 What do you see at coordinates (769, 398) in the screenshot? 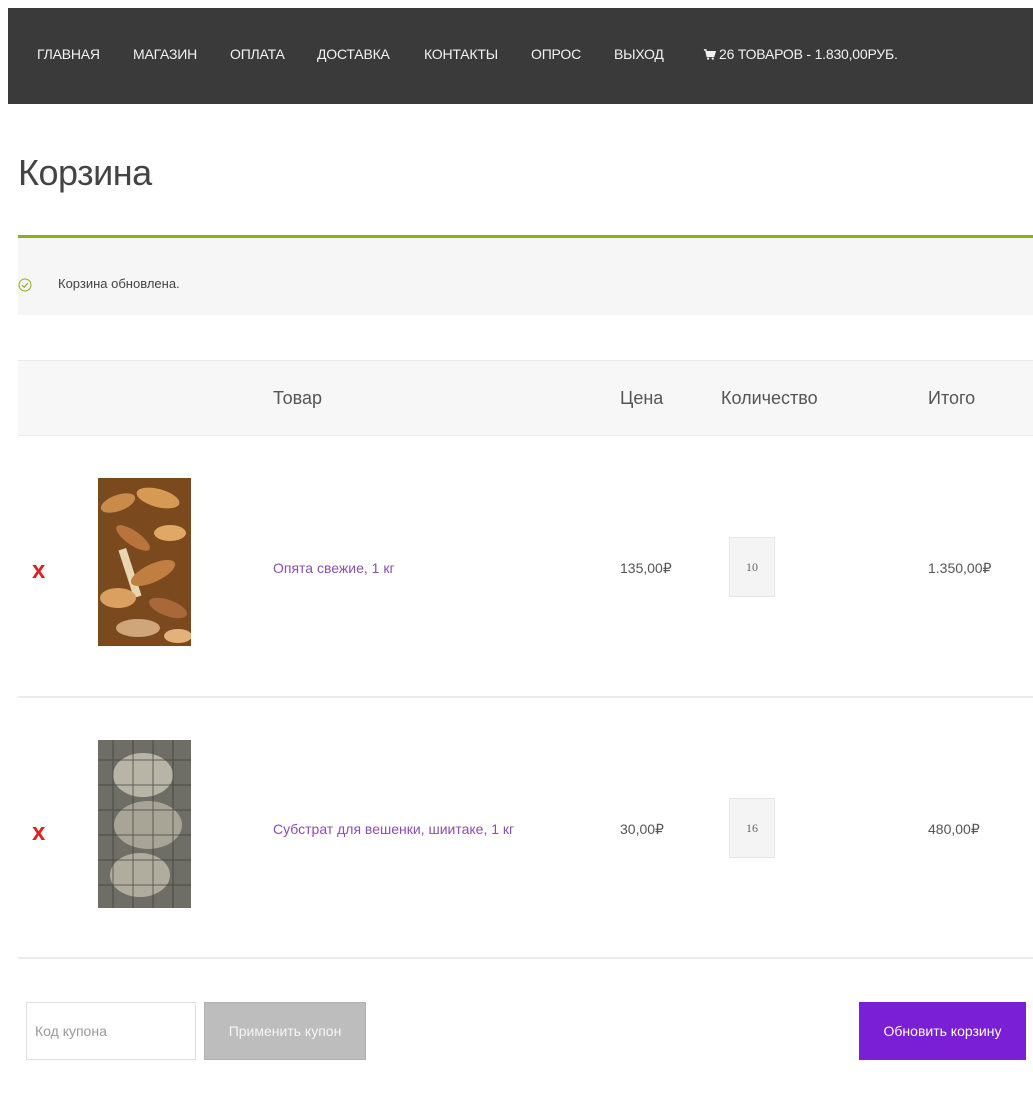
I see `header-quantity: Количество` at bounding box center [769, 398].